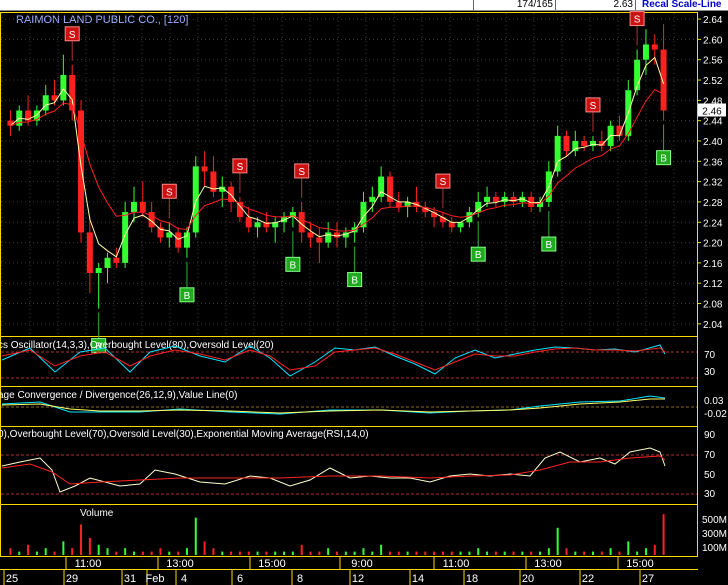 The width and height of the screenshot is (728, 585). I want to click on price-tick-label: 2.56, so click(713, 61).